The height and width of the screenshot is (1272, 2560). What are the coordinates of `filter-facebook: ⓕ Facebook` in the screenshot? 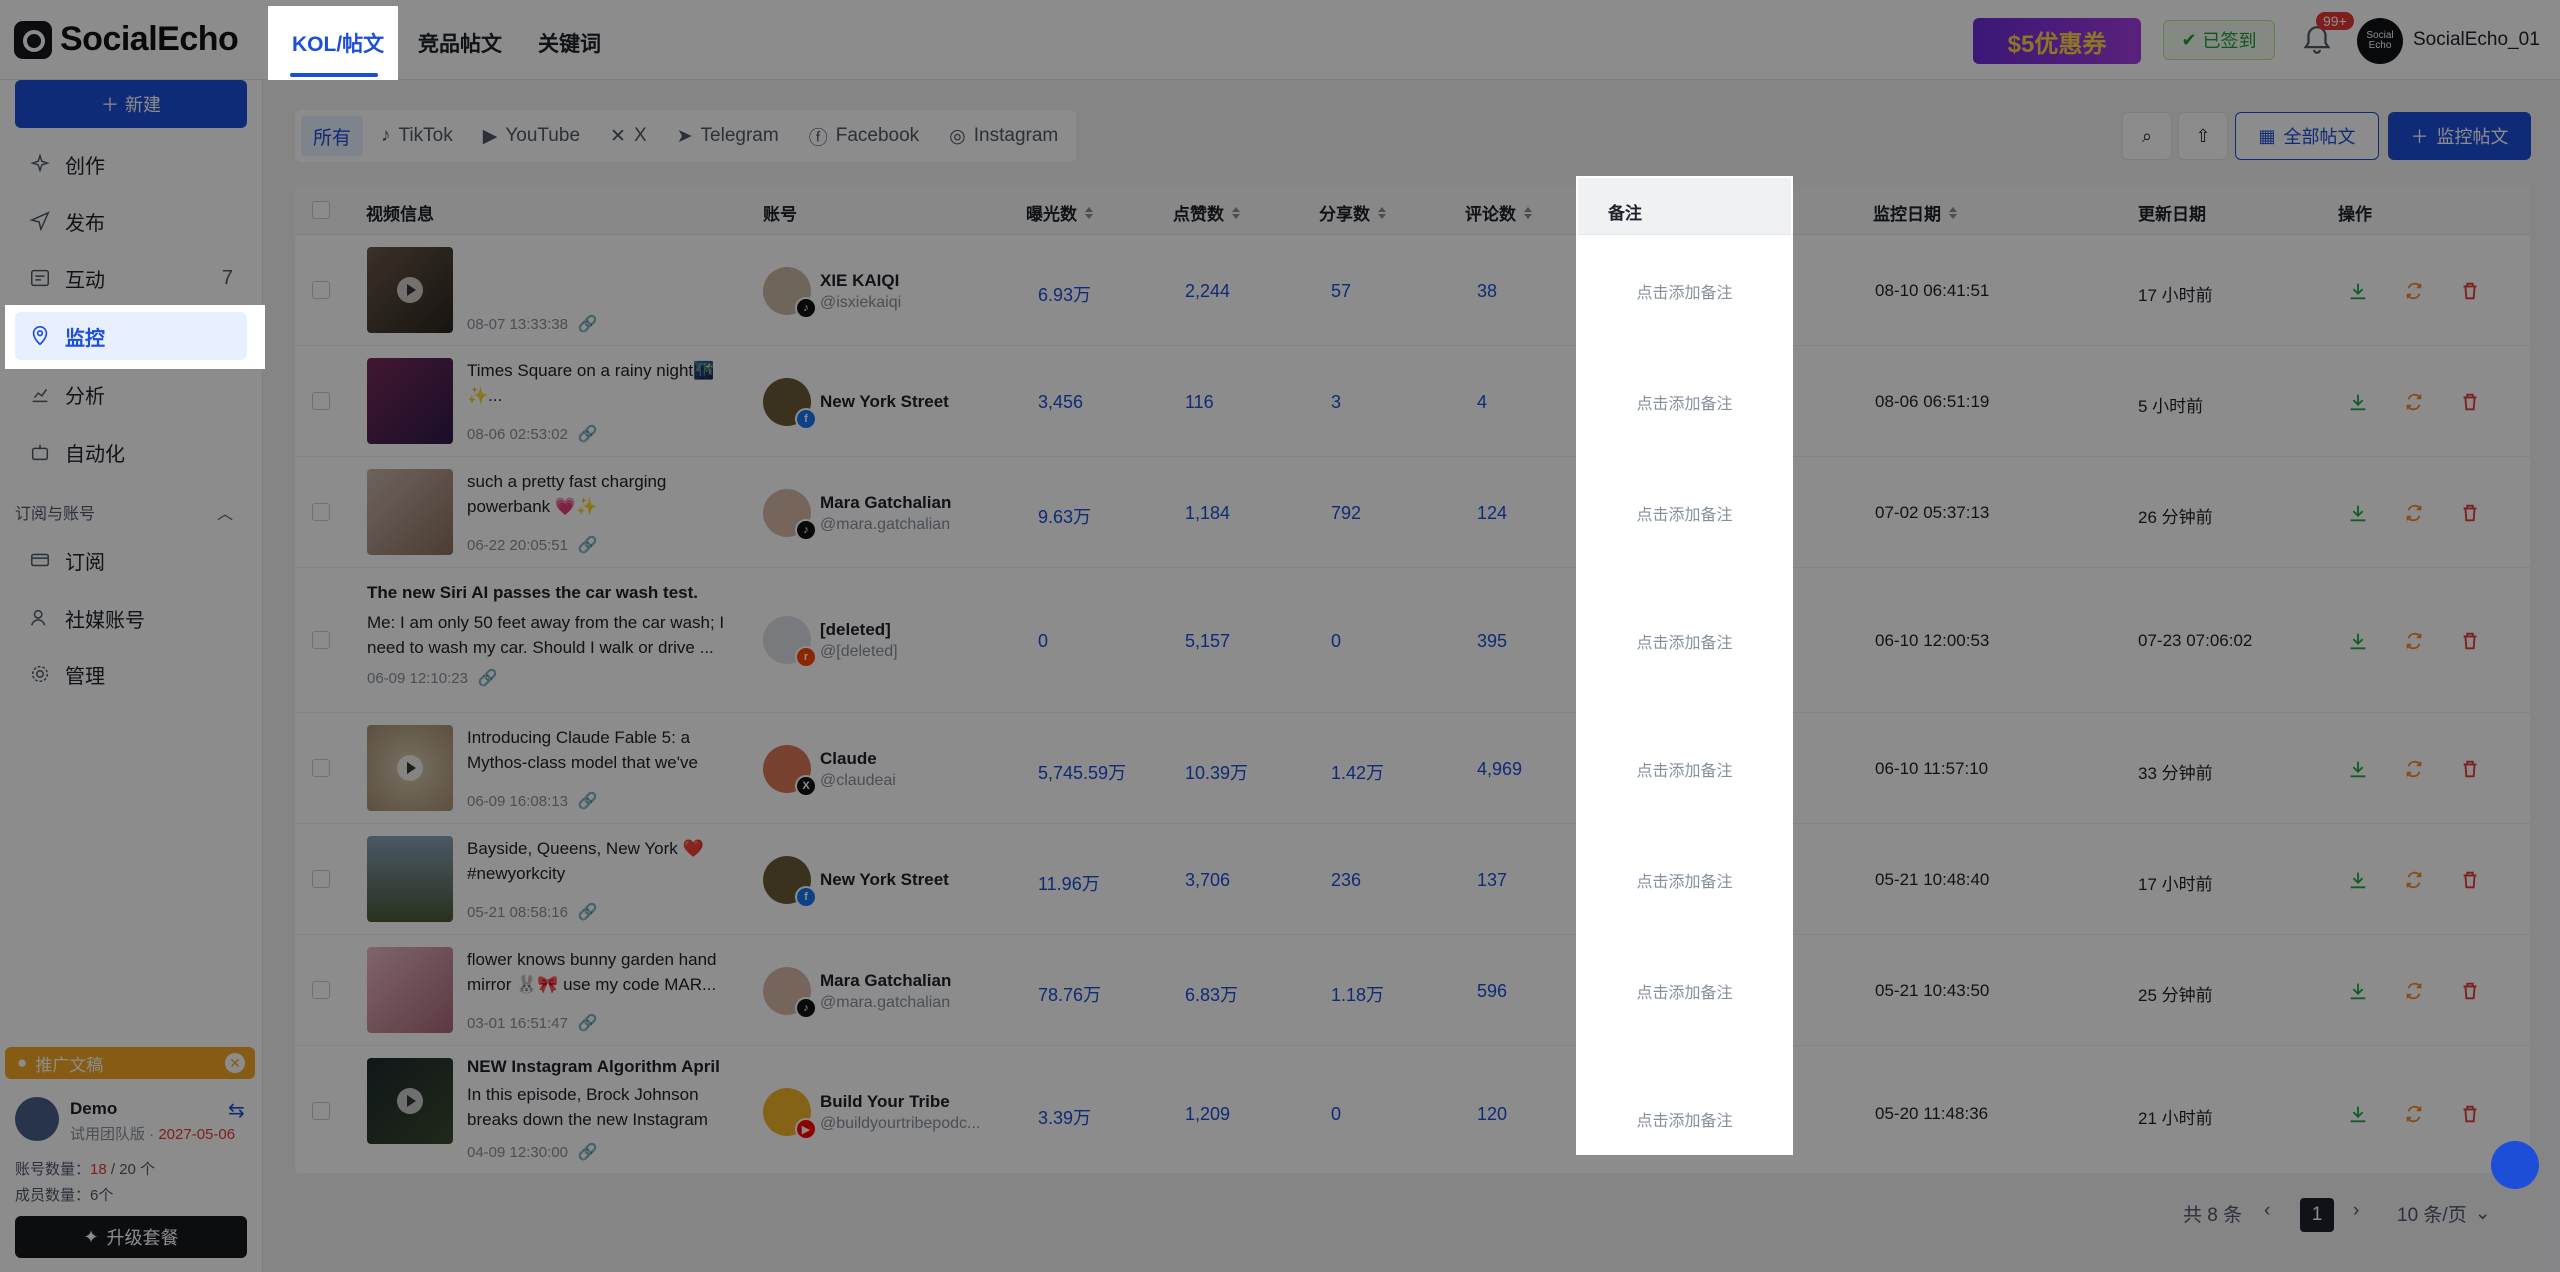 It's located at (864, 136).